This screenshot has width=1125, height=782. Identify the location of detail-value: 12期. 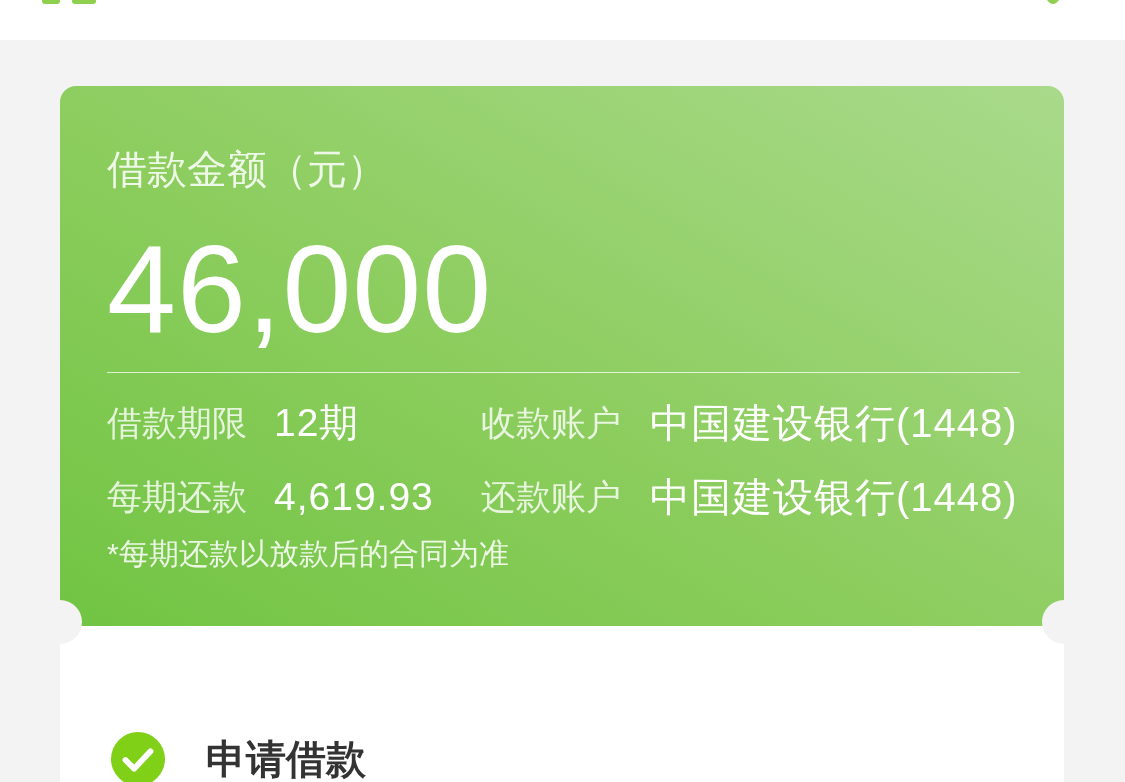
(317, 423).